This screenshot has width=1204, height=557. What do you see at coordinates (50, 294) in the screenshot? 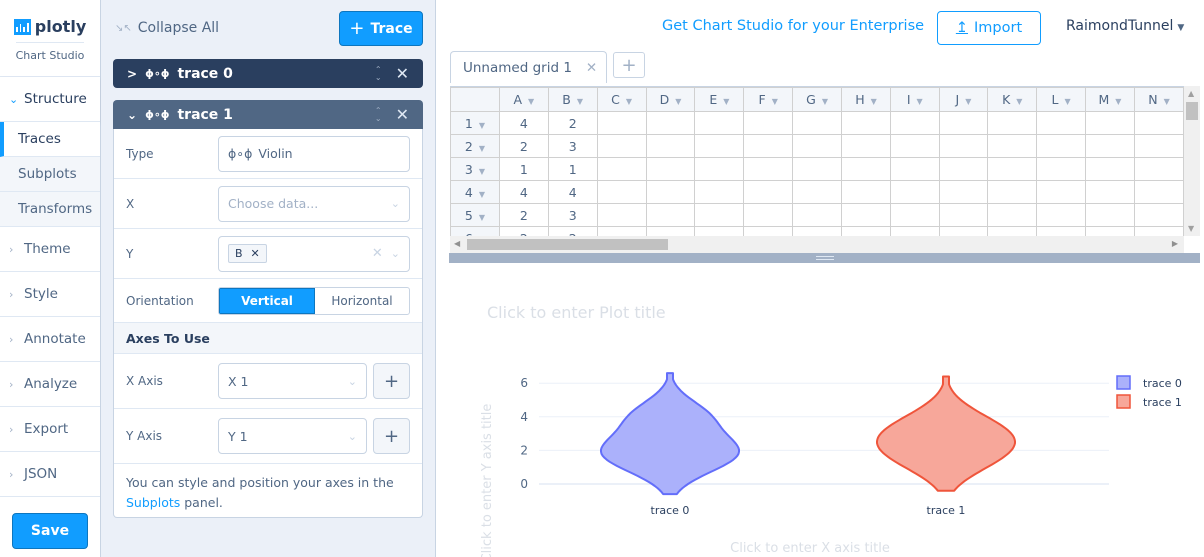
I see `nav-group-style: › Style` at bounding box center [50, 294].